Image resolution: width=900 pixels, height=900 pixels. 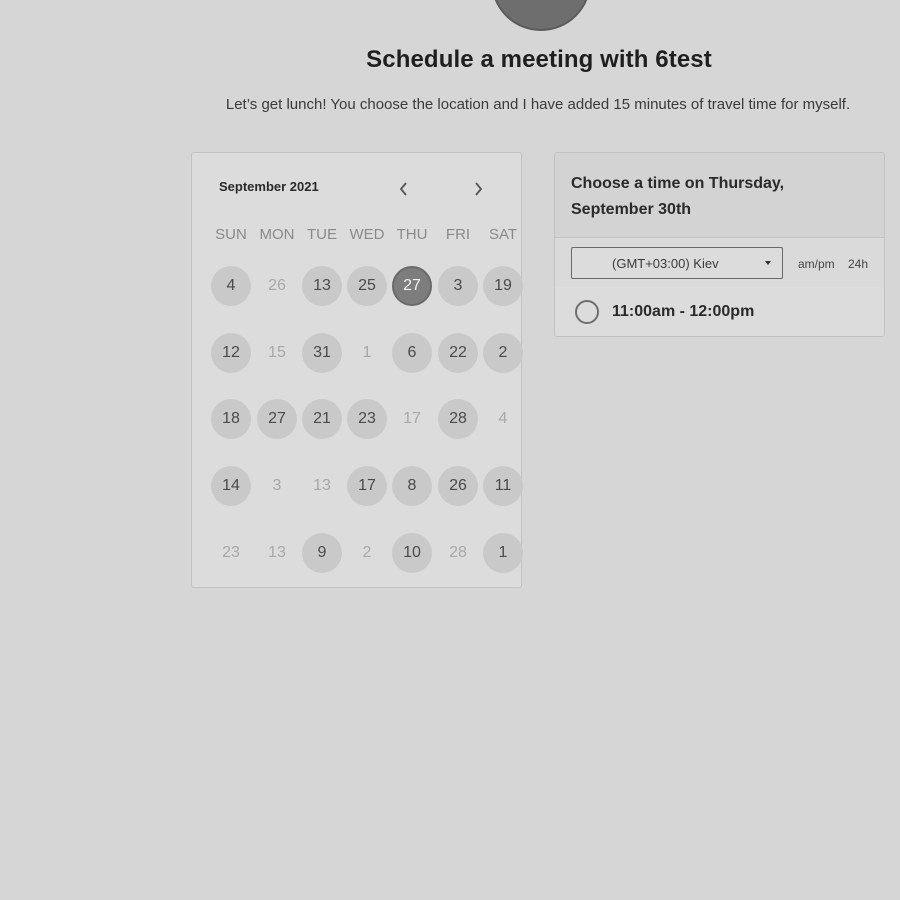 I want to click on calendar-day-unavailable: 1, so click(x=367, y=352).